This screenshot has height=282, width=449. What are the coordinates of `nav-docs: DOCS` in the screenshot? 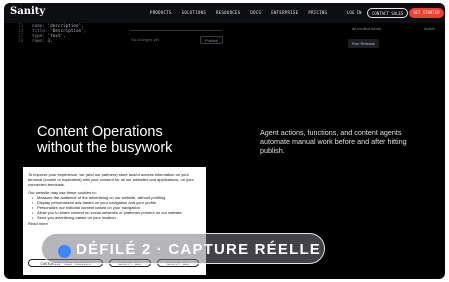 It's located at (255, 12).